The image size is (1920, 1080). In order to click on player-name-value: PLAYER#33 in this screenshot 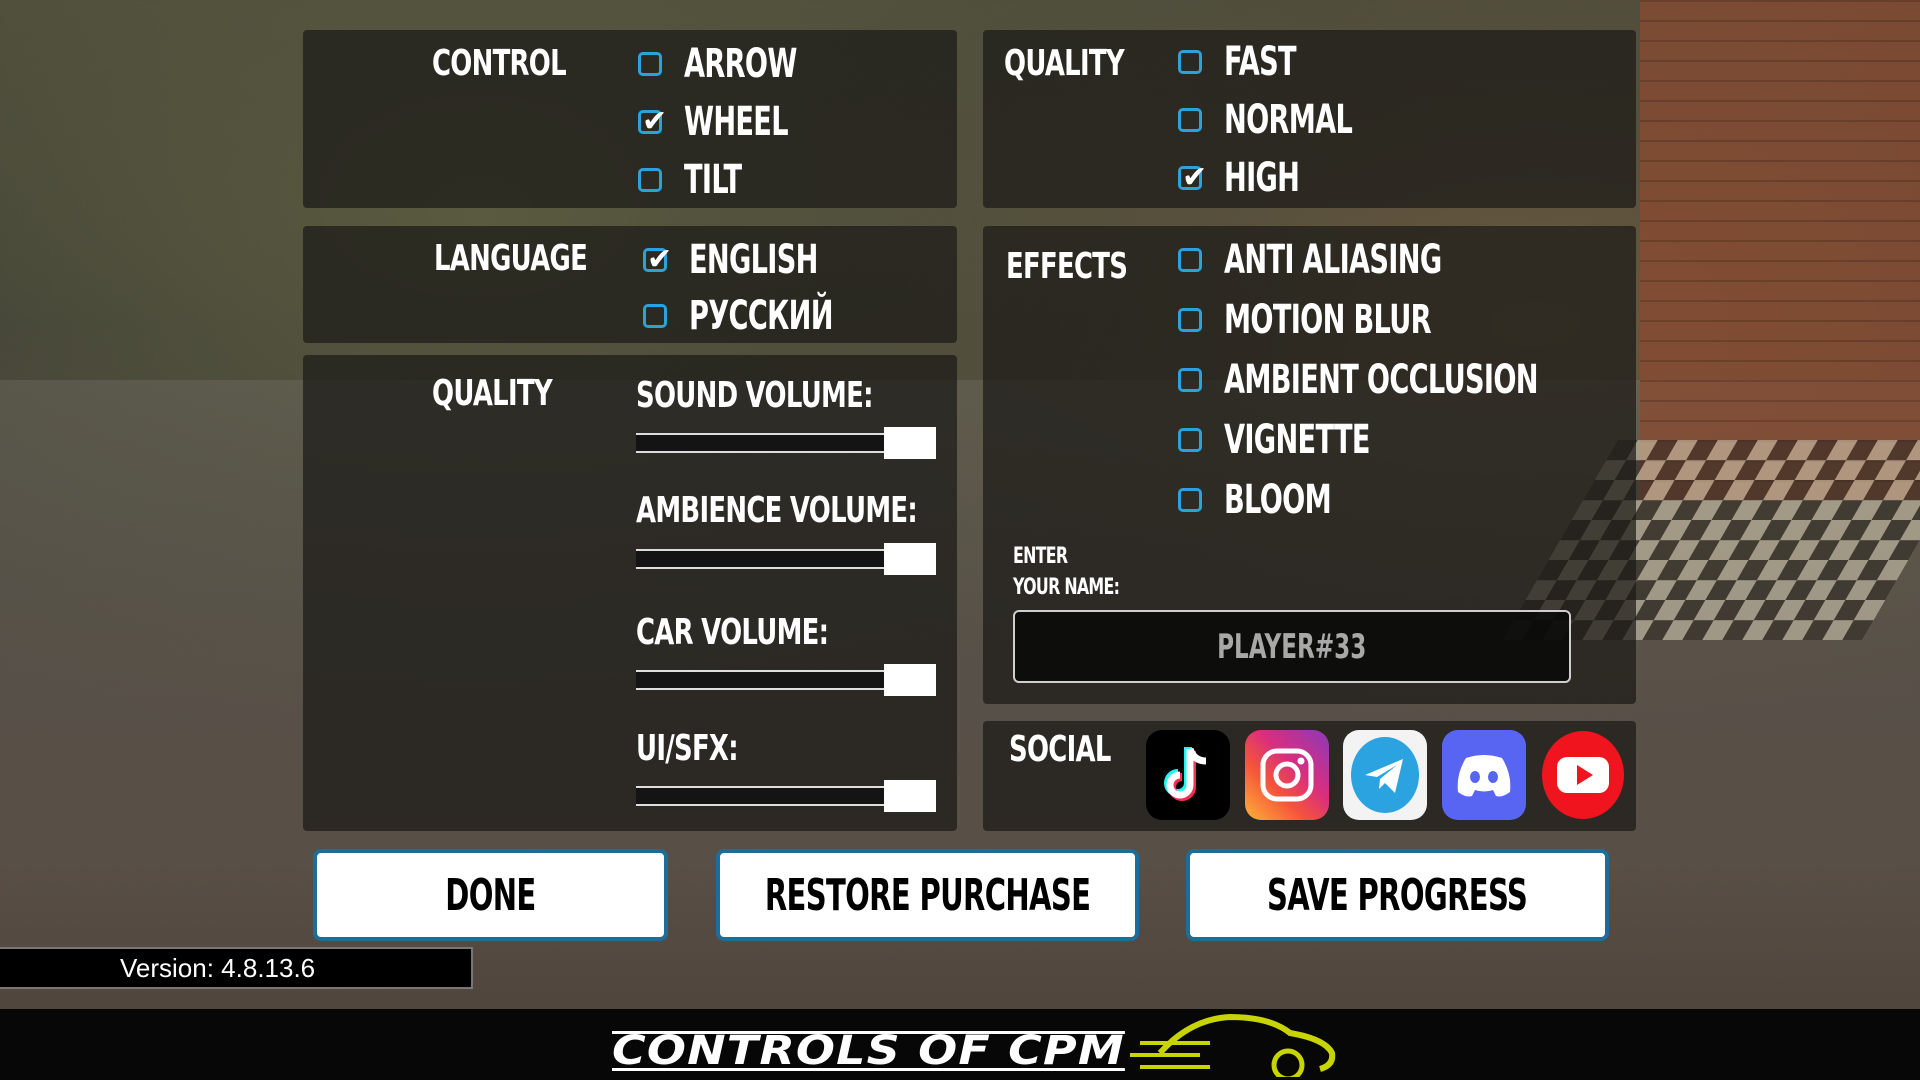, I will do `click(1292, 646)`.